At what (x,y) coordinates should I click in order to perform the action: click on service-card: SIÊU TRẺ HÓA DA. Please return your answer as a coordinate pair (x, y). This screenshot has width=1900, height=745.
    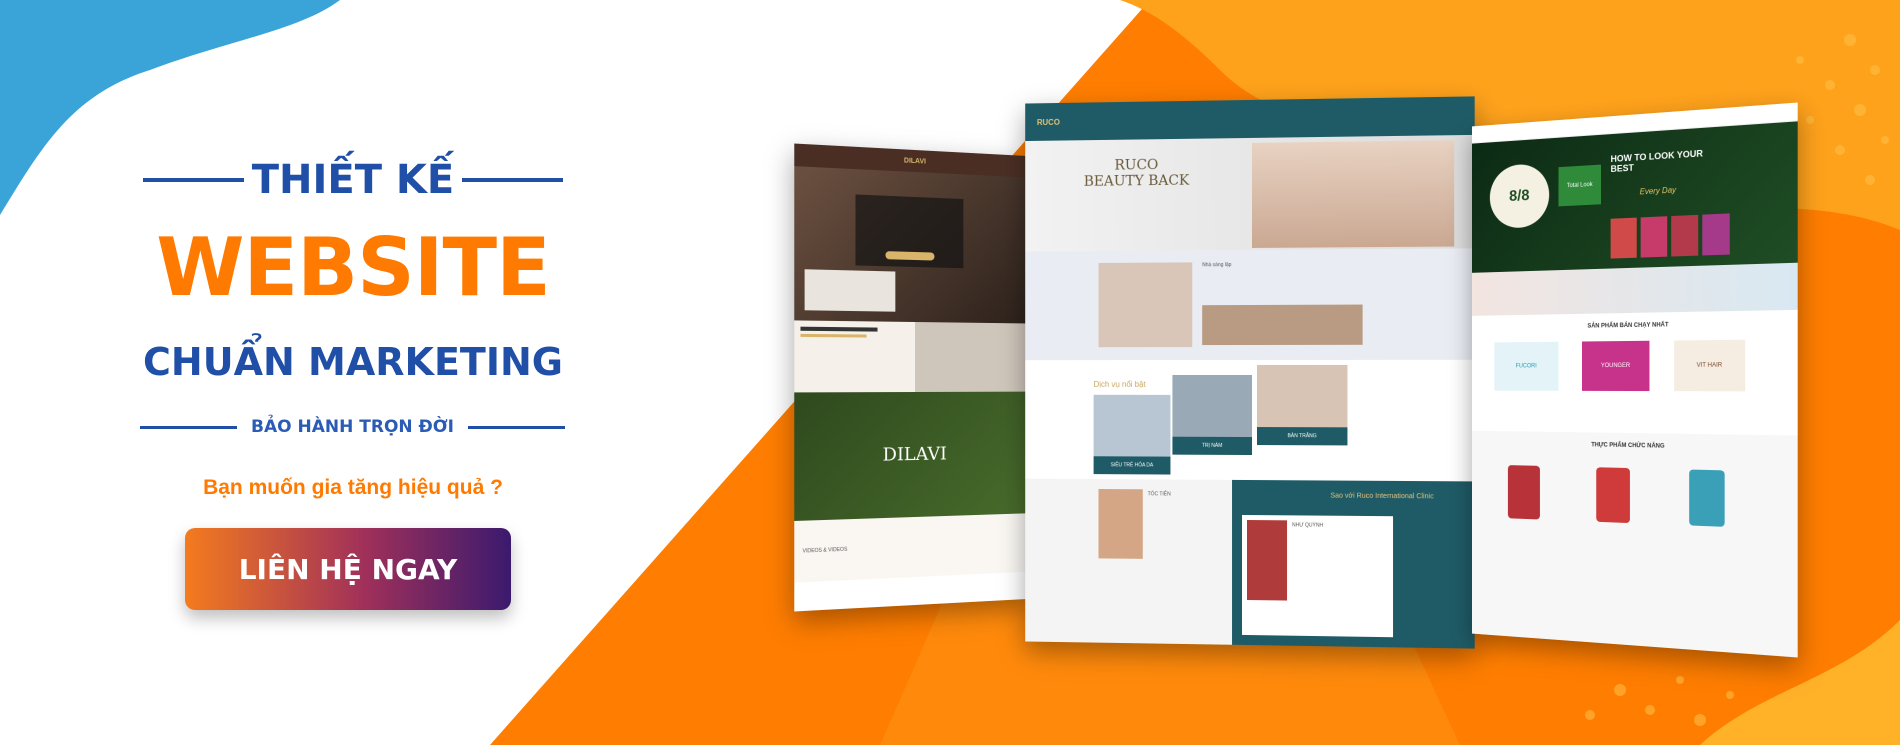
    Looking at the image, I should click on (1132, 465).